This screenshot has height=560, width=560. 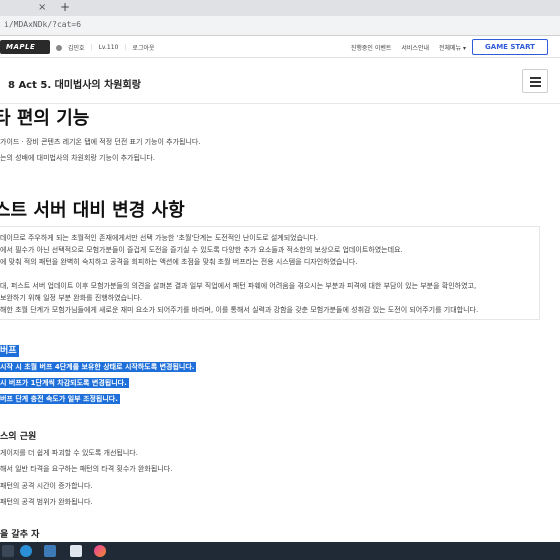 I want to click on selected-line: 버프 단계 충전 속도가 일부 조정됩니다., so click(x=60, y=399).